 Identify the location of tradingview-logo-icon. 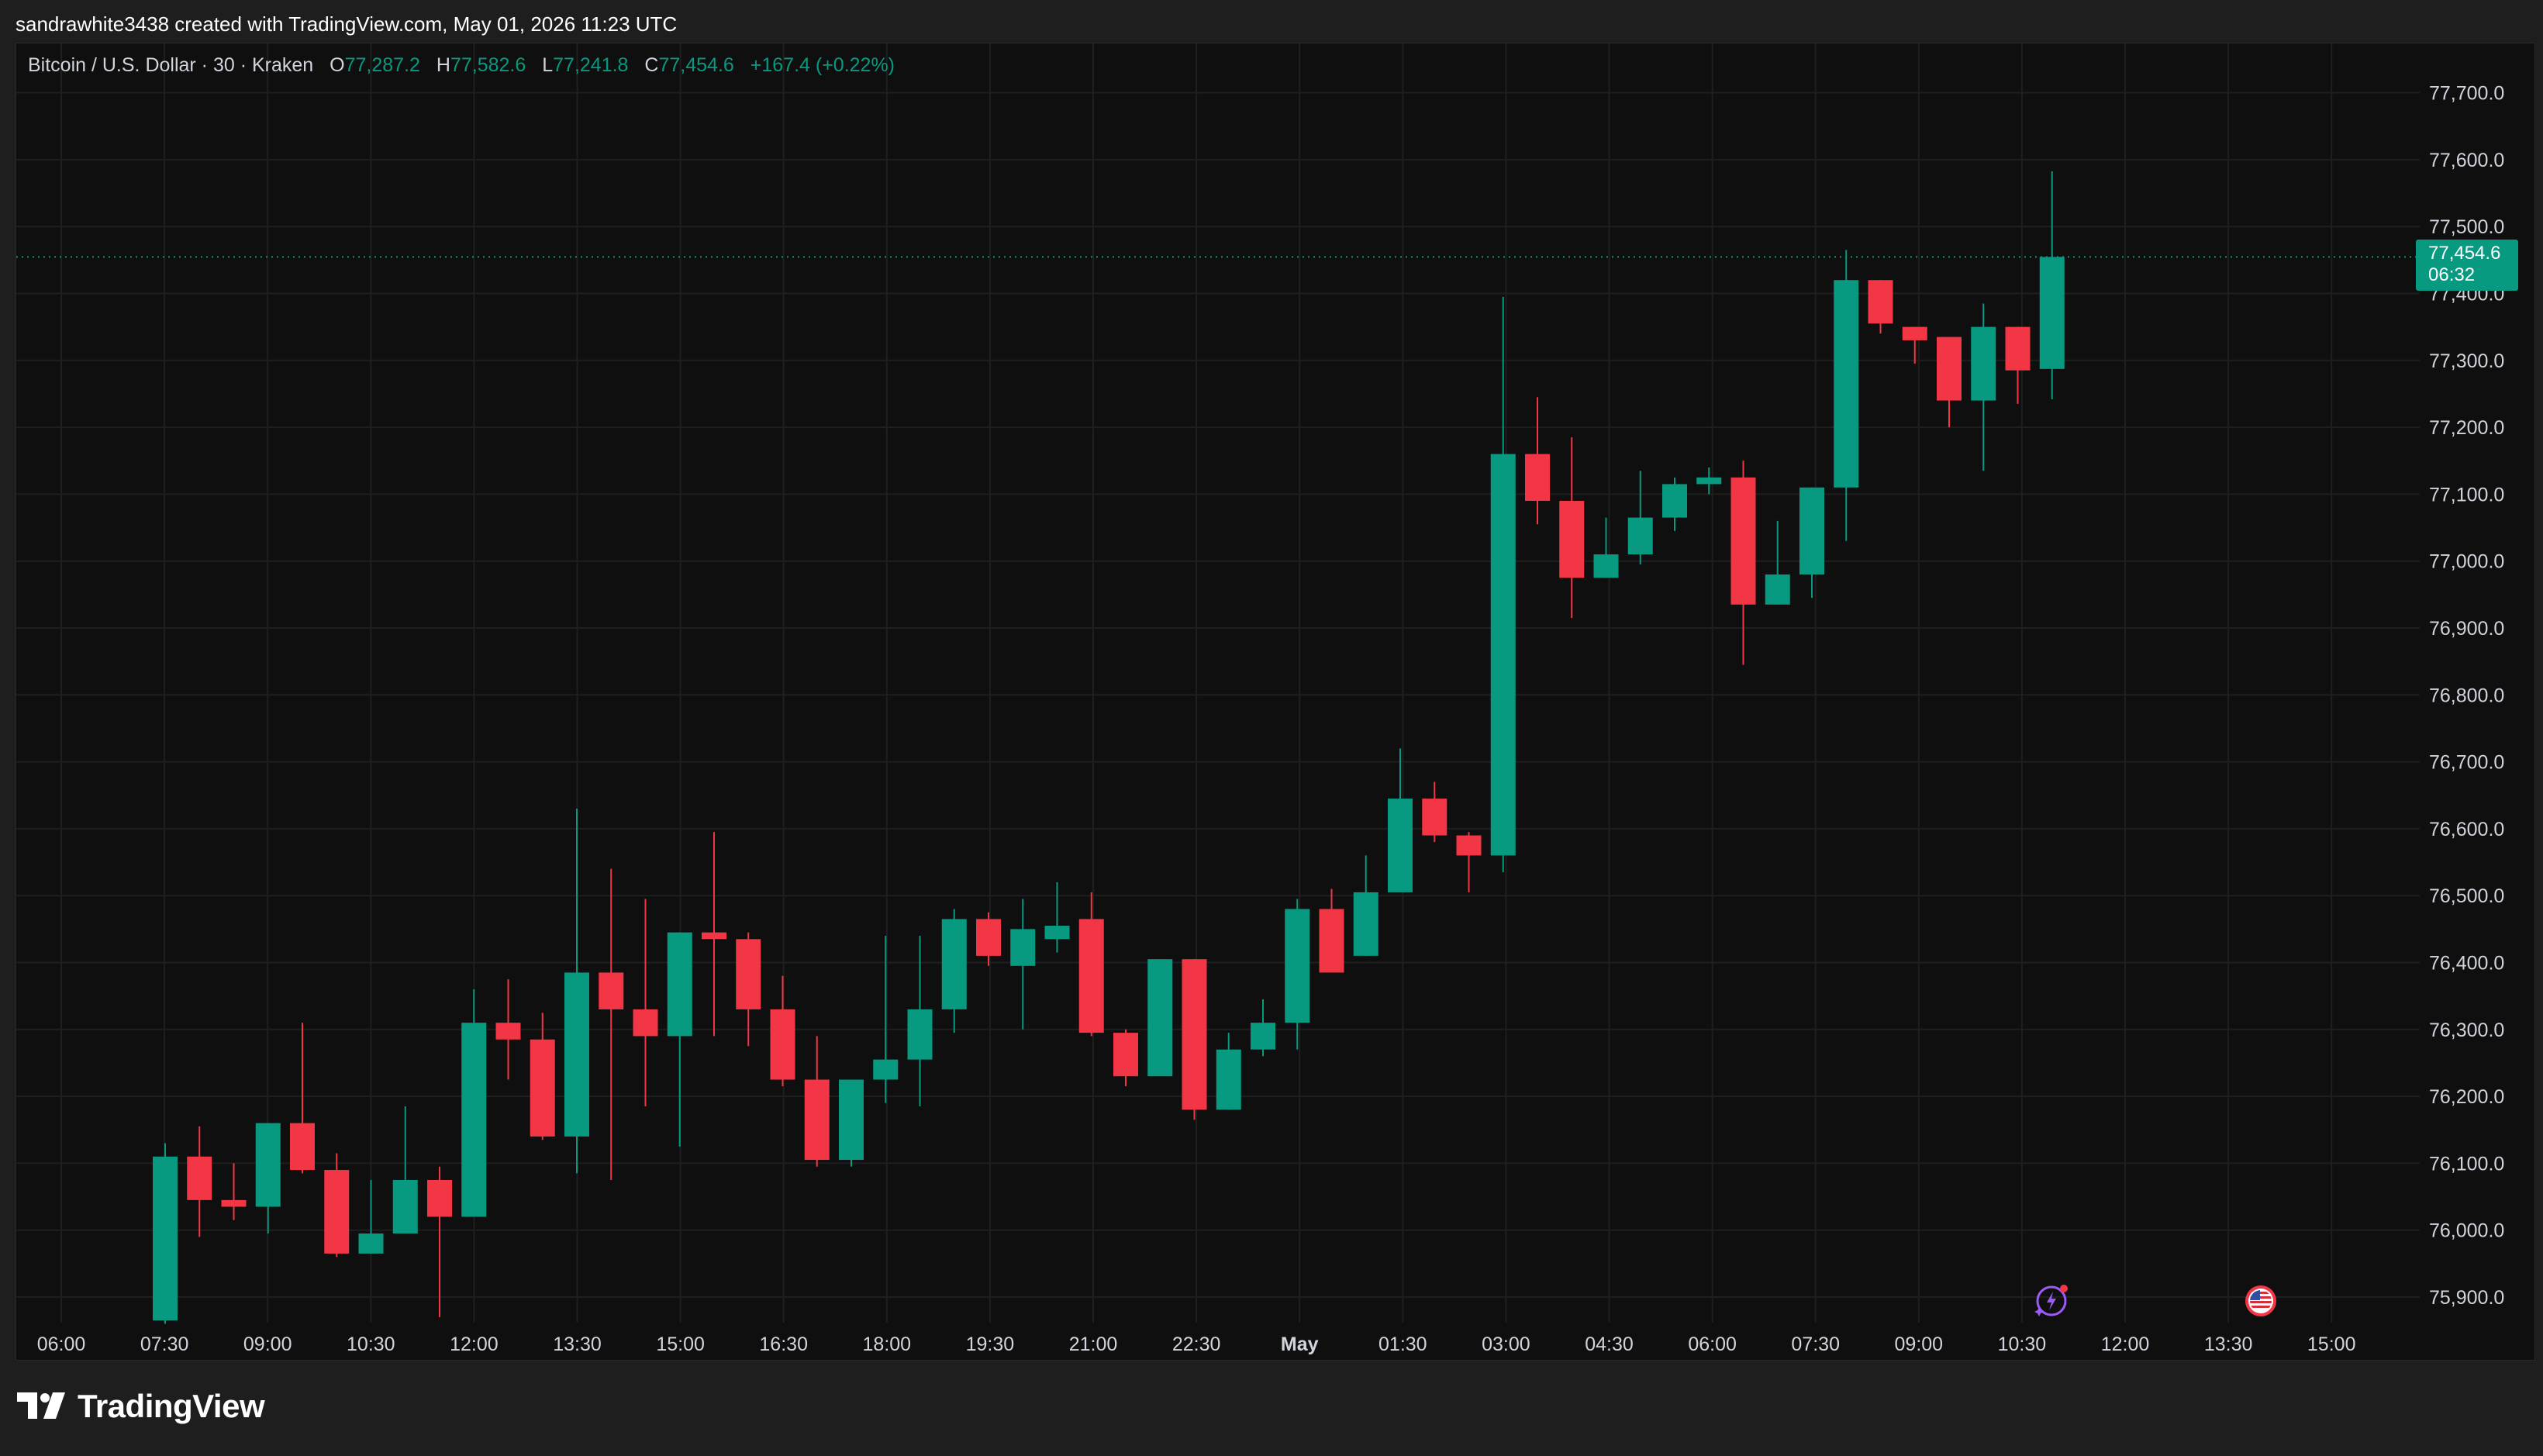
(41, 1406).